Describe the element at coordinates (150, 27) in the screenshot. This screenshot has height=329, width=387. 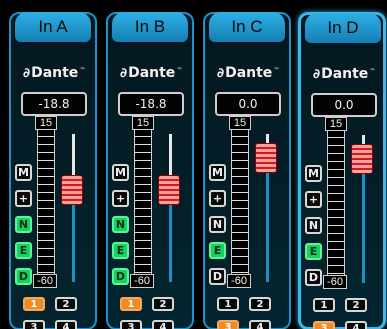
I see `channel-name-tab: In B` at that location.